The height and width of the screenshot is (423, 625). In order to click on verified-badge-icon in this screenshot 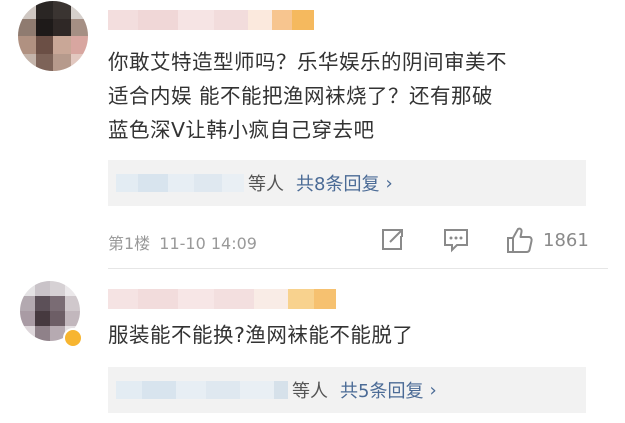, I will do `click(73, 338)`.